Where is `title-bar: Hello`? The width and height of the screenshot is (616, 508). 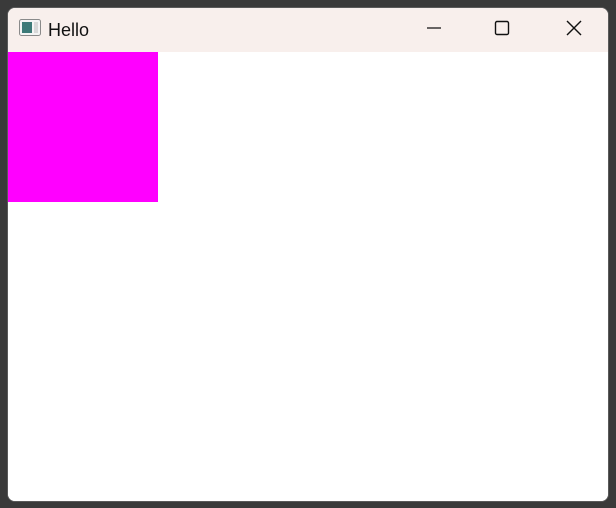 title-bar: Hello is located at coordinates (308, 30).